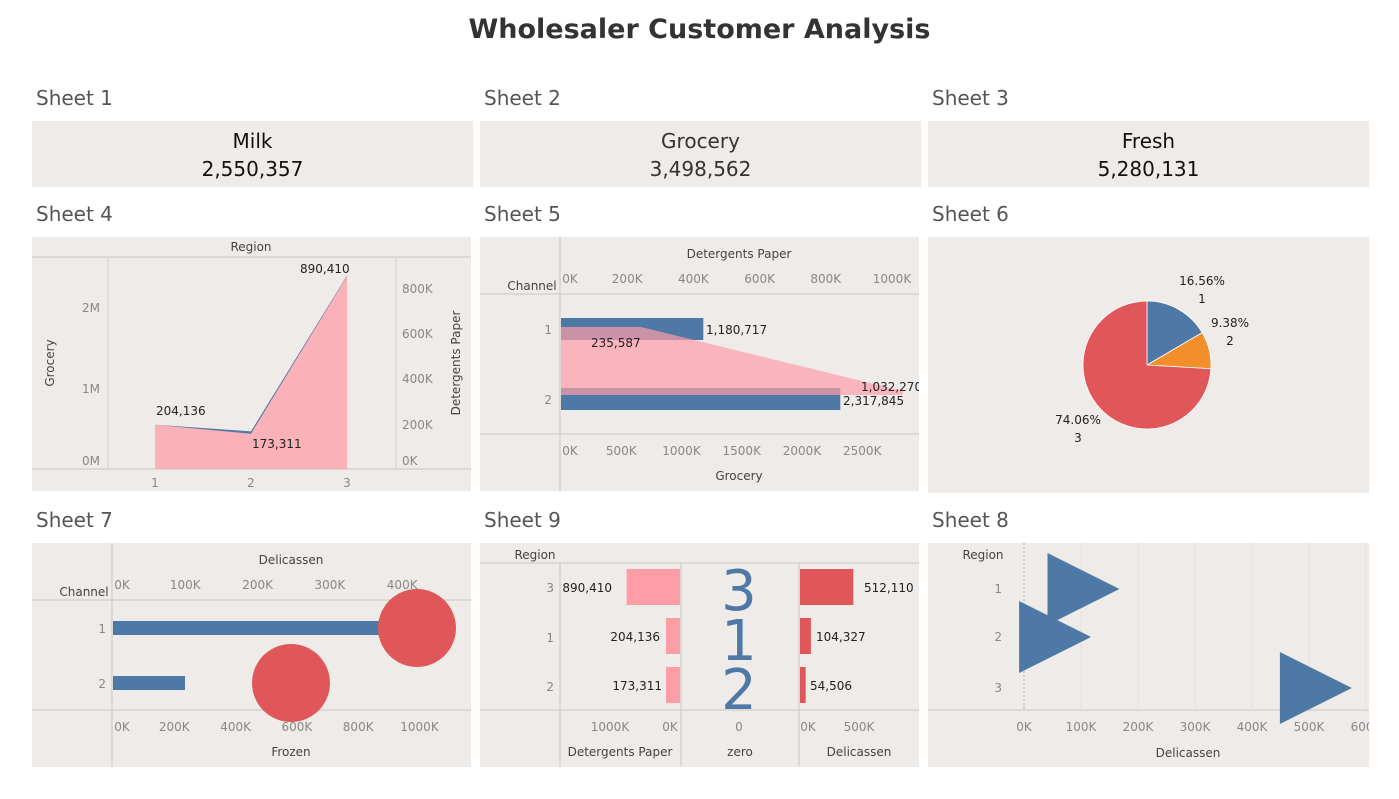  What do you see at coordinates (74, 98) in the screenshot?
I see `sheet-1-label: Sheet 1` at bounding box center [74, 98].